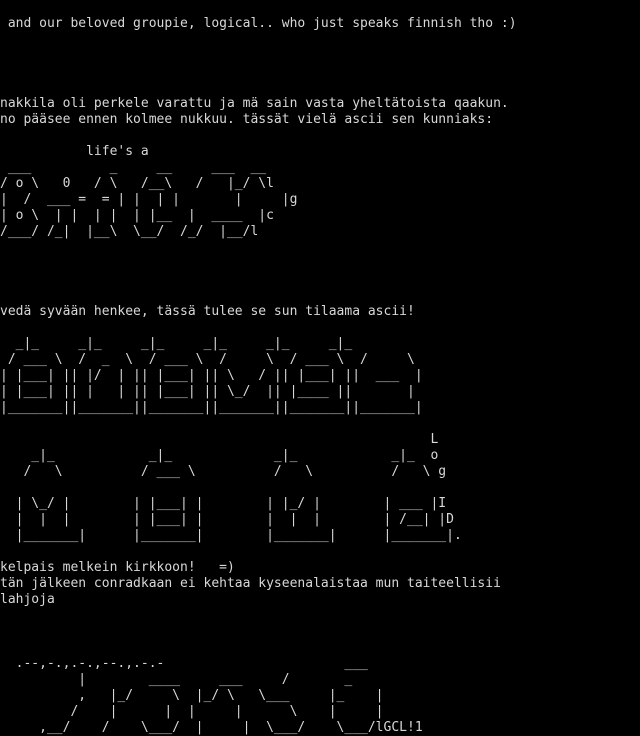  I want to click on ascii-art-line: .--,-.,.-.,--.,.-.- ___, so click(184, 663).